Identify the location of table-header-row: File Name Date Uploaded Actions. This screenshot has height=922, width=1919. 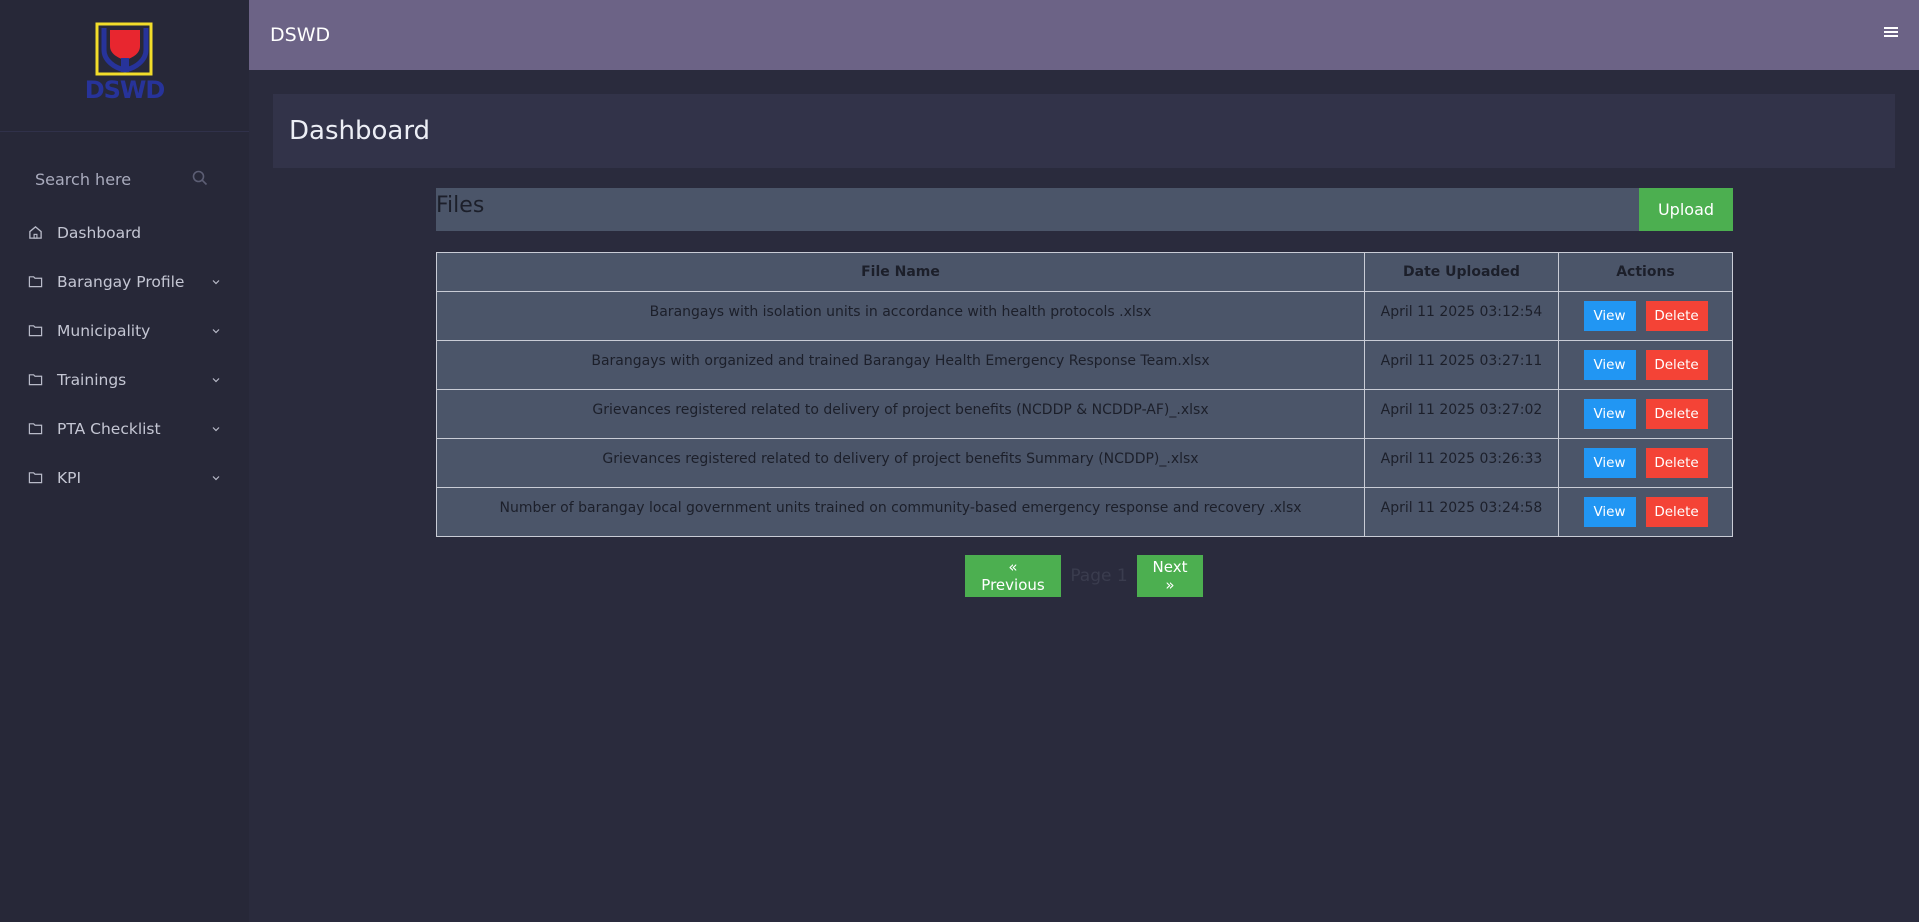
(1084, 272).